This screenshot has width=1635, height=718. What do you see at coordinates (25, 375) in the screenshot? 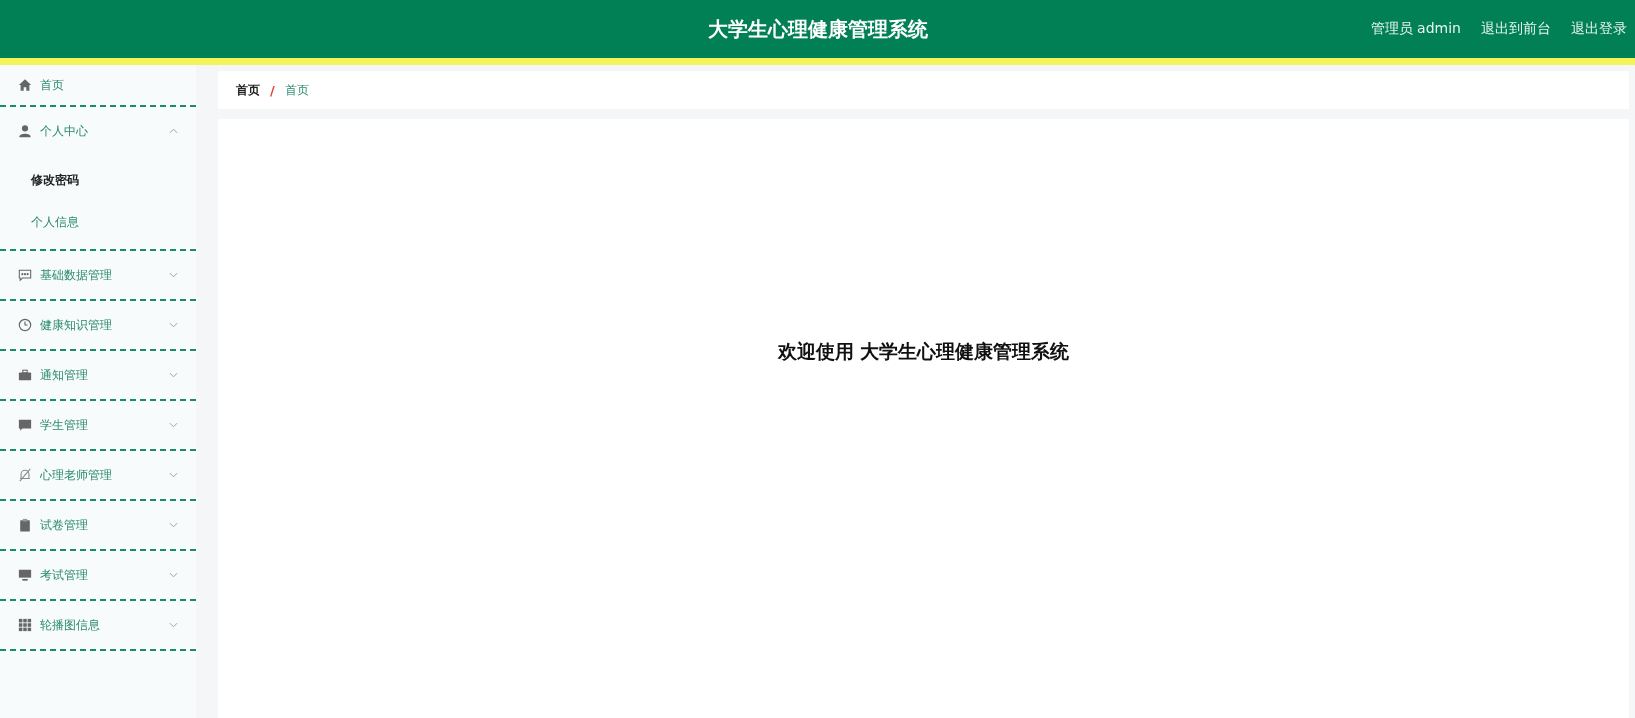
I see `briefcase-icon` at bounding box center [25, 375].